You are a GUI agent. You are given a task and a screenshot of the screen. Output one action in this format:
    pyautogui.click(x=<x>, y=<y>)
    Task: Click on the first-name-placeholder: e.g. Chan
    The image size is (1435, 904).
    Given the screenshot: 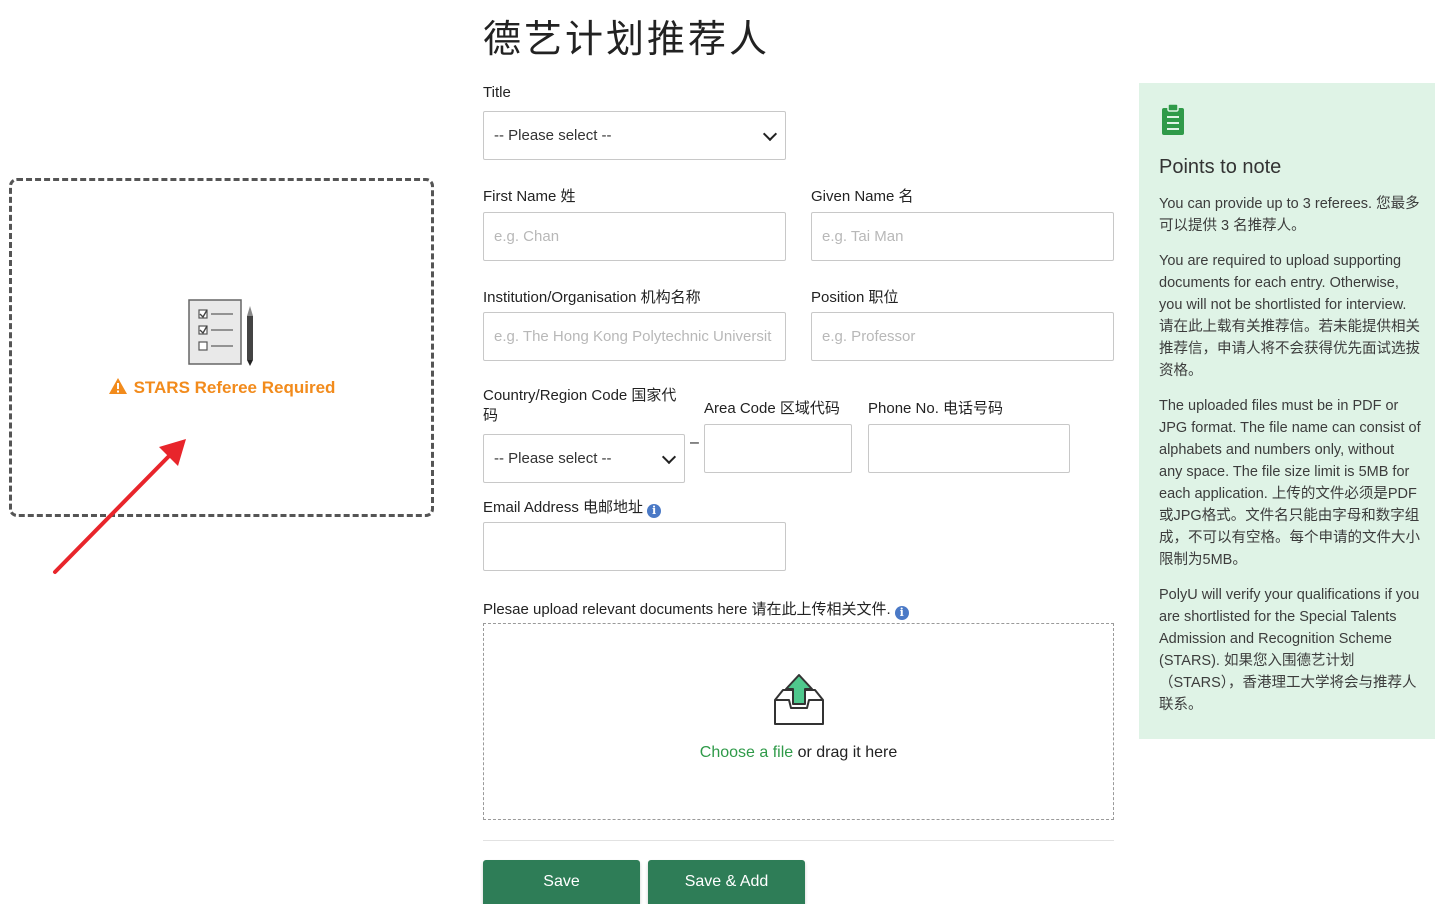 What is the action you would take?
    pyautogui.click(x=527, y=236)
    